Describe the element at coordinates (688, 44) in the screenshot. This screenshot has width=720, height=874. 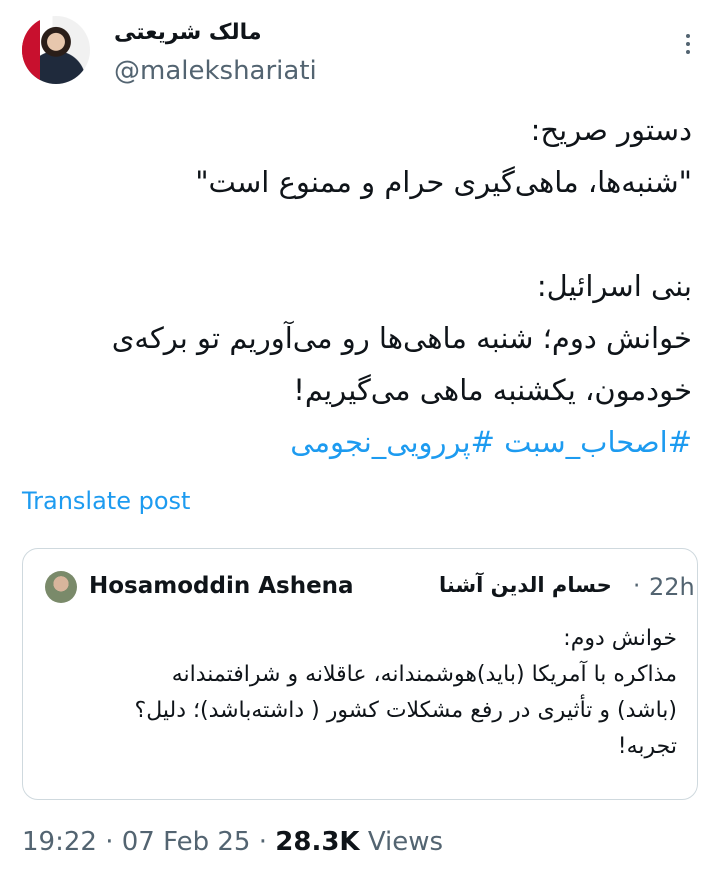
I see `more-options-icon` at that location.